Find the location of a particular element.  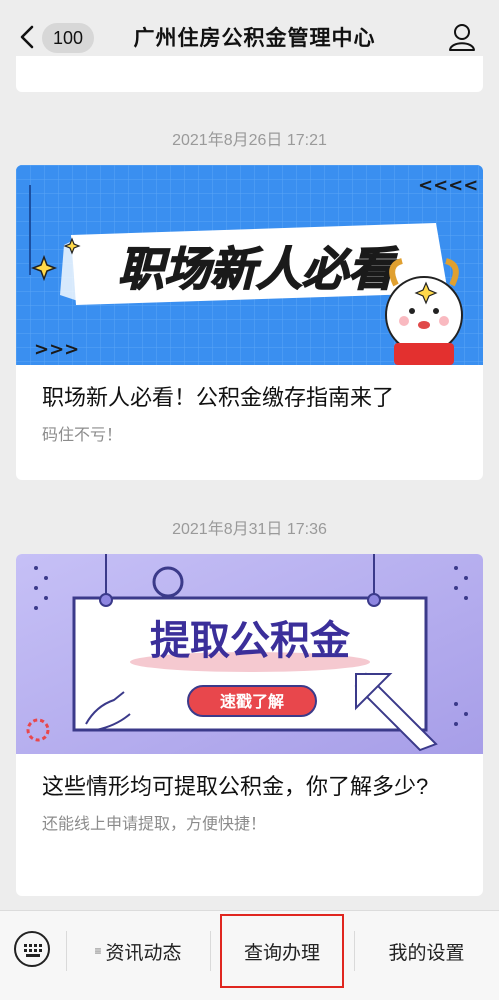

article-title: 职场新人必看！公积金缴存指南来了 is located at coordinates (249, 390).